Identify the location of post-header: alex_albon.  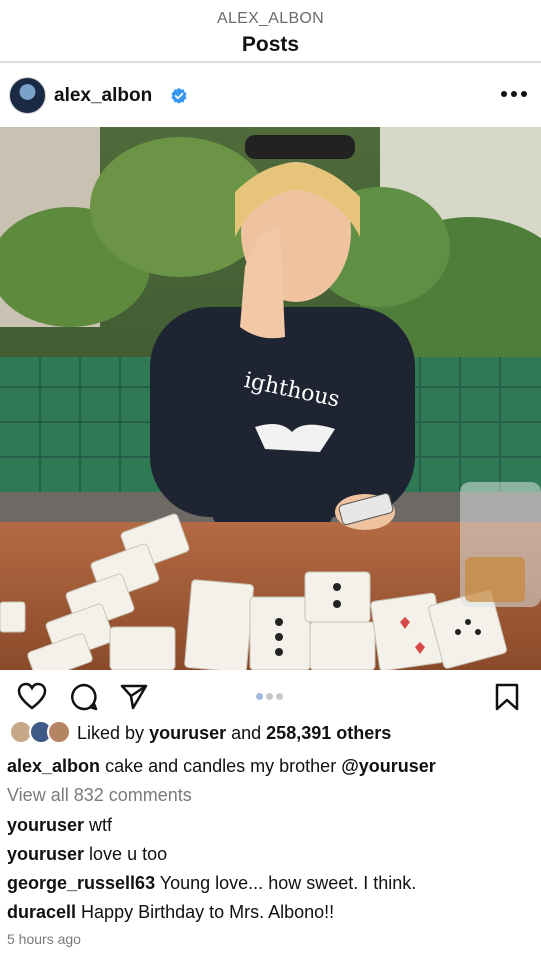
(270, 95).